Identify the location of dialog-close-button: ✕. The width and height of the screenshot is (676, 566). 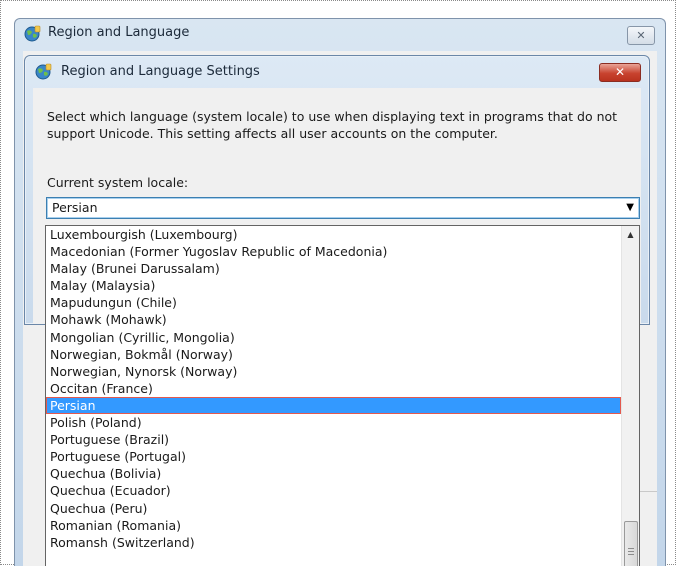
(620, 72).